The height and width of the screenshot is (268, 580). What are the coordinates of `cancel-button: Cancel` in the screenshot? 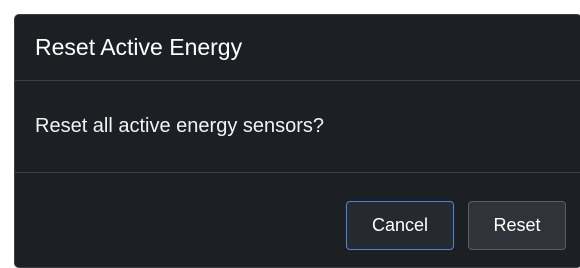 It's located at (400, 225).